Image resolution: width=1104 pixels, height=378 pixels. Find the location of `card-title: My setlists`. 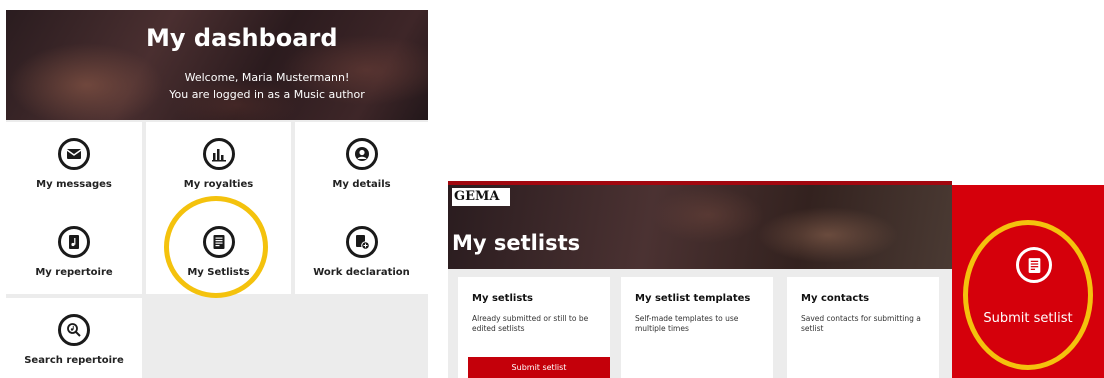

card-title: My setlists is located at coordinates (503, 298).